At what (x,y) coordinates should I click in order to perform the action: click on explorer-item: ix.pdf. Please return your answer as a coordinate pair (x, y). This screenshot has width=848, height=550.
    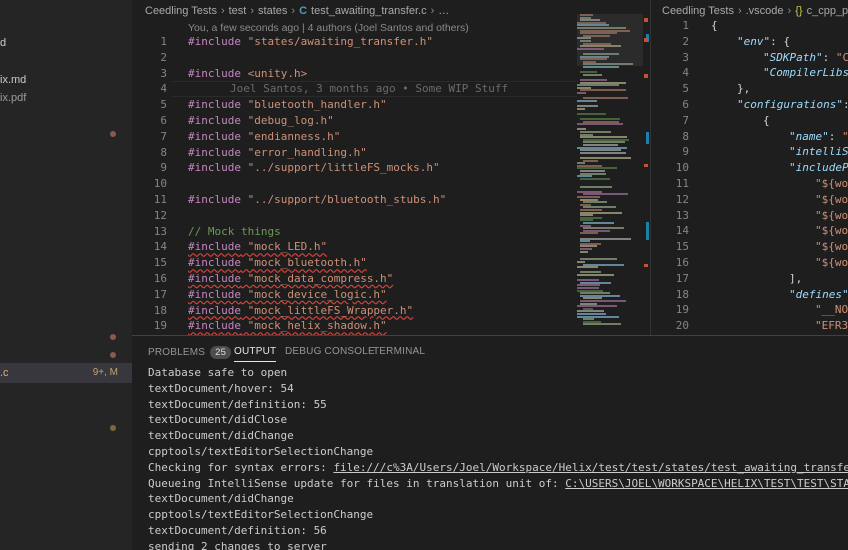
    Looking at the image, I should click on (66, 98).